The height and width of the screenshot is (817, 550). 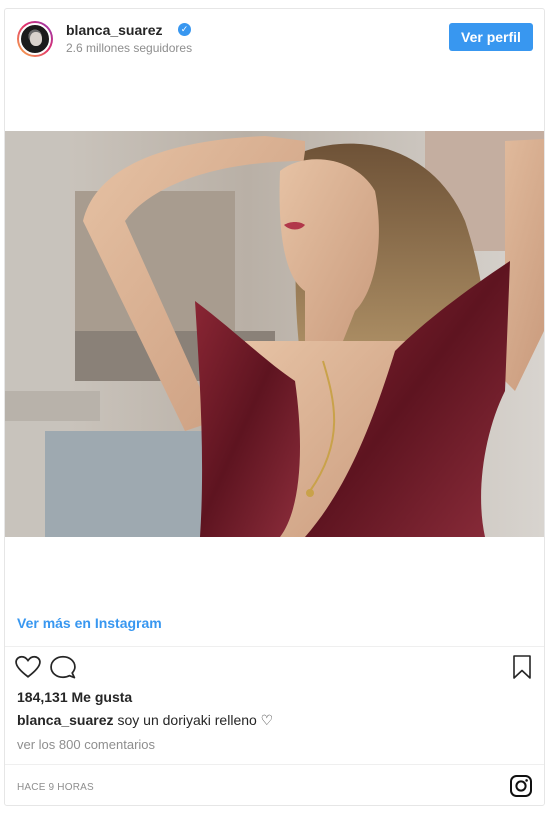 I want to click on action-bar, so click(x=274, y=669).